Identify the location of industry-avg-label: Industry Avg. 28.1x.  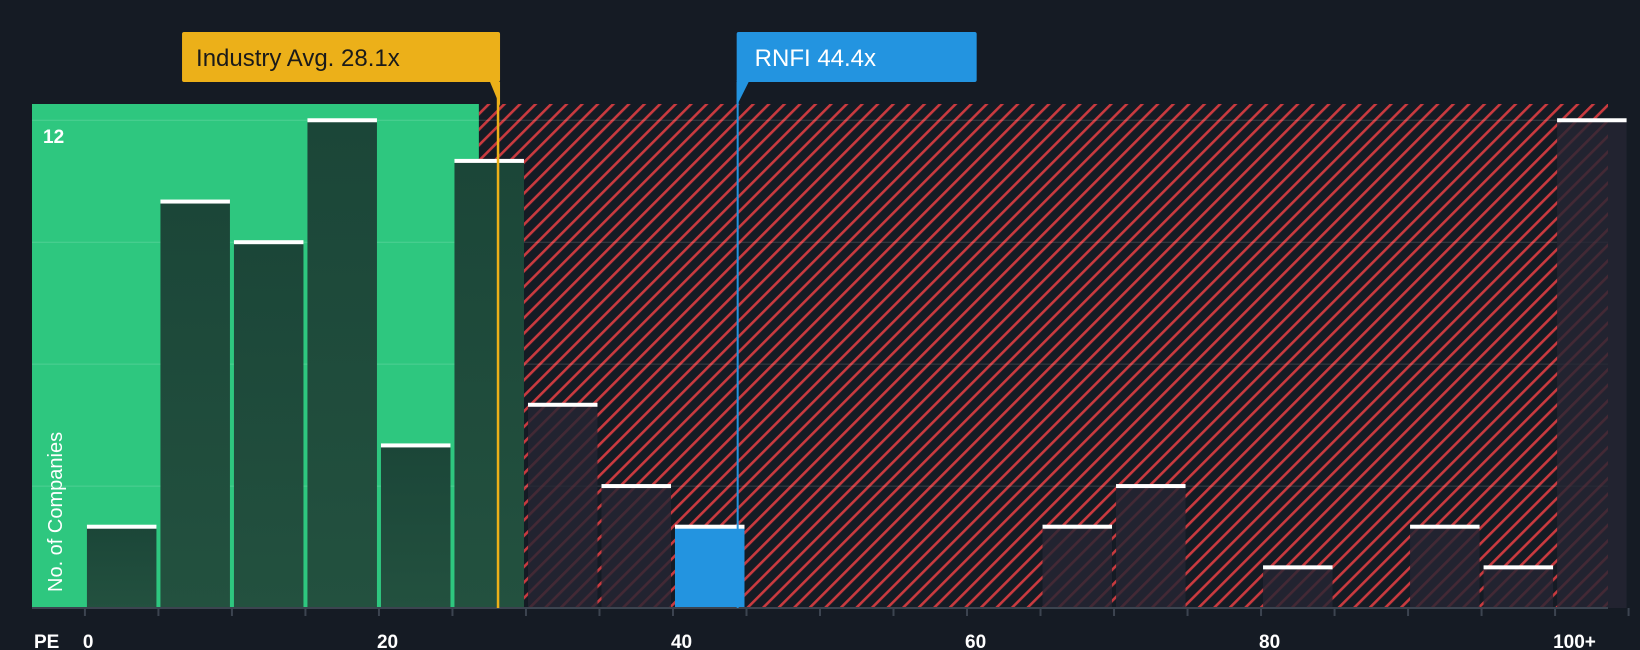
(298, 58).